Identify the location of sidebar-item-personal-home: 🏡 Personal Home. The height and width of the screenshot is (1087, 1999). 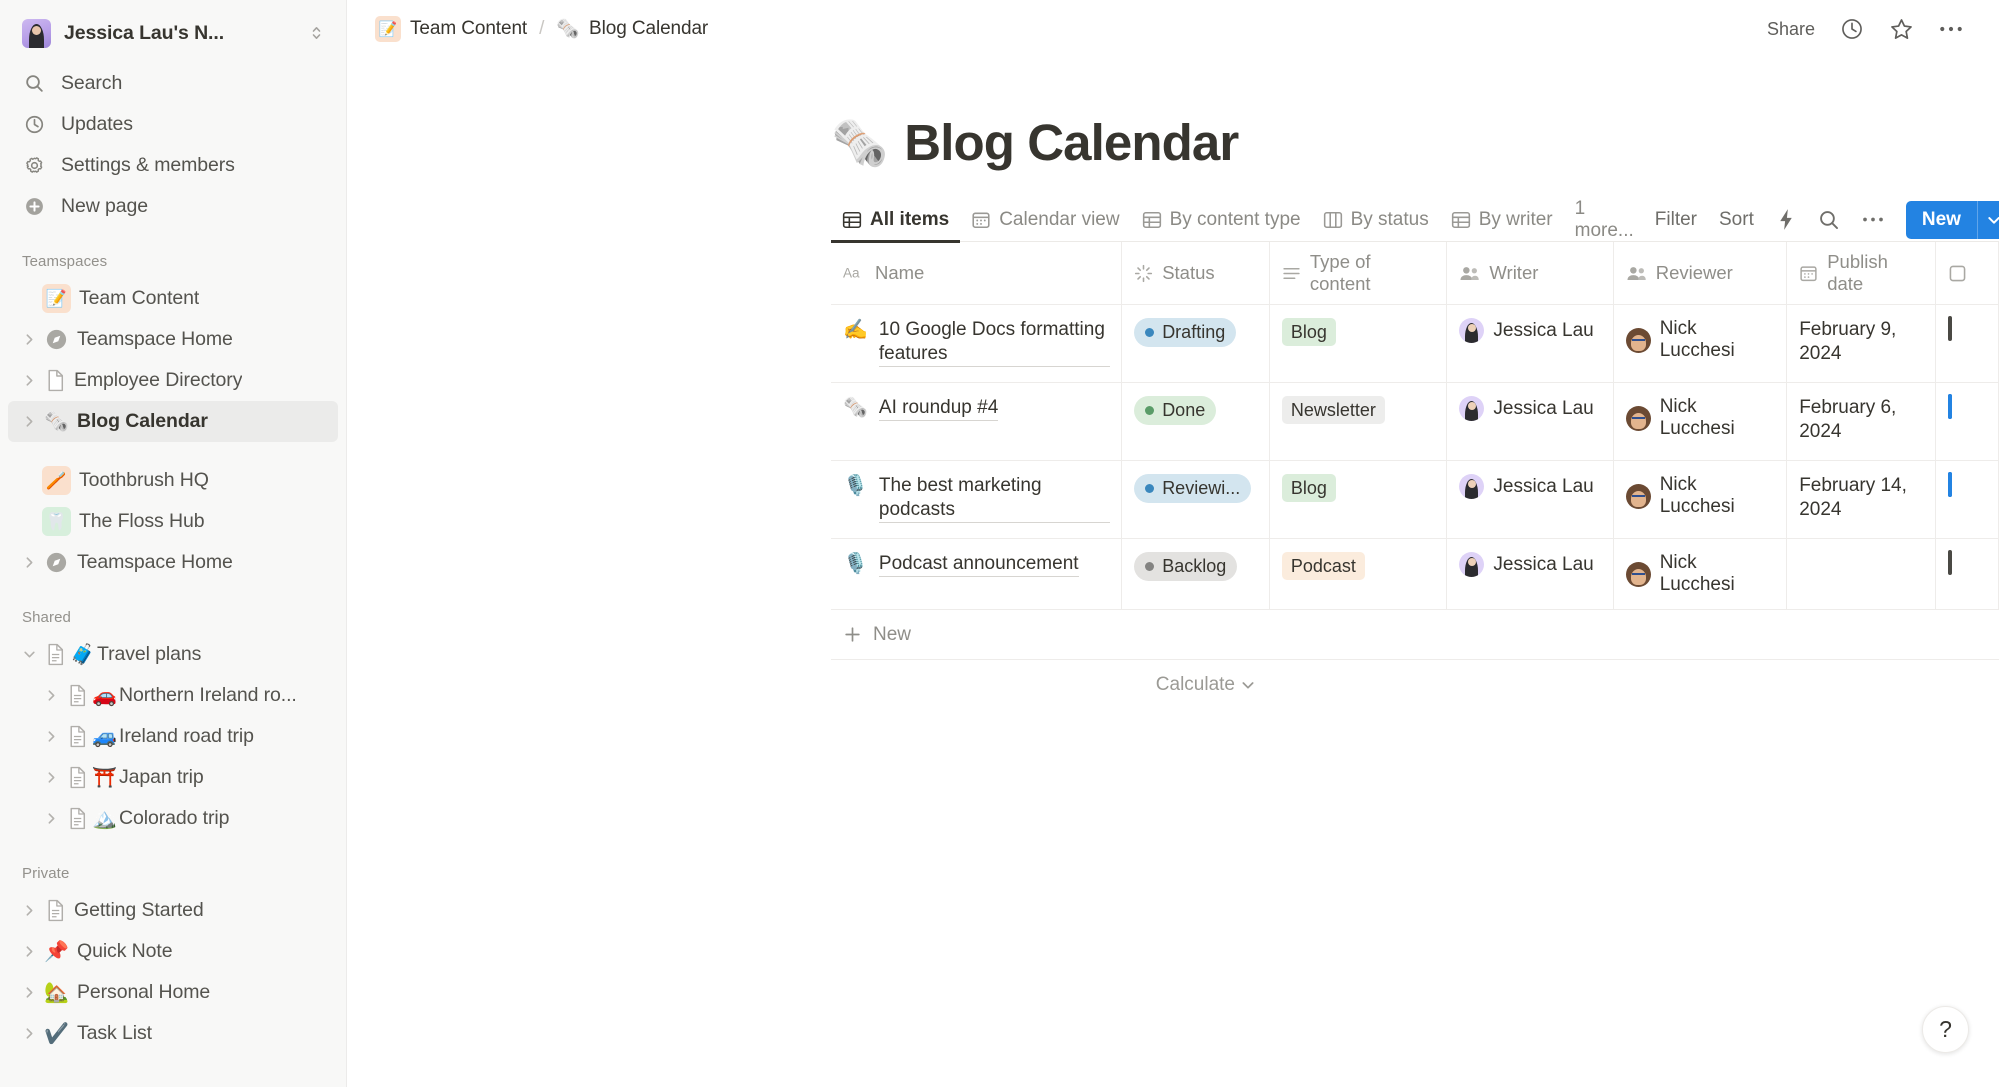
(173, 992).